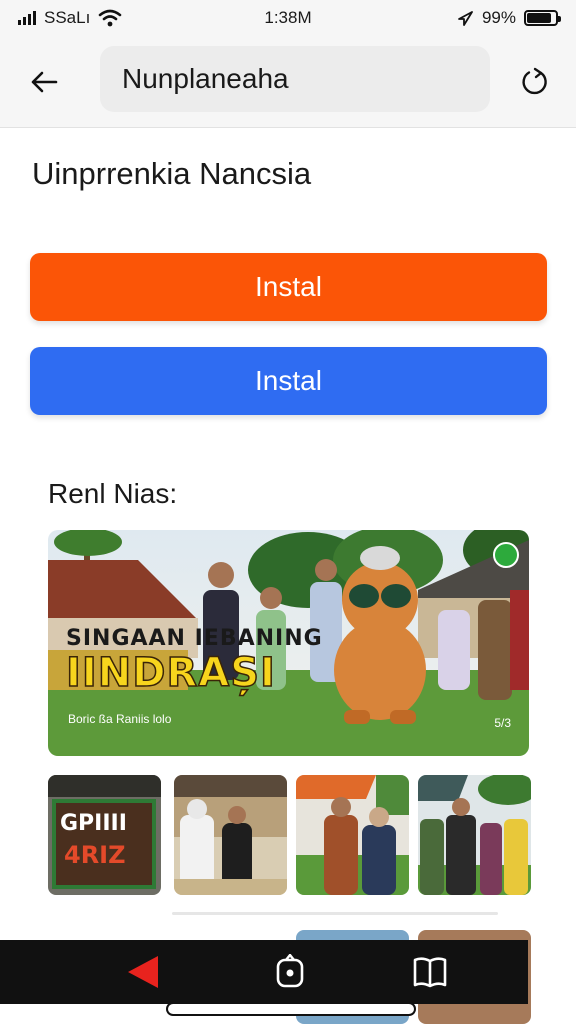  I want to click on home-indicator, so click(291, 1009).